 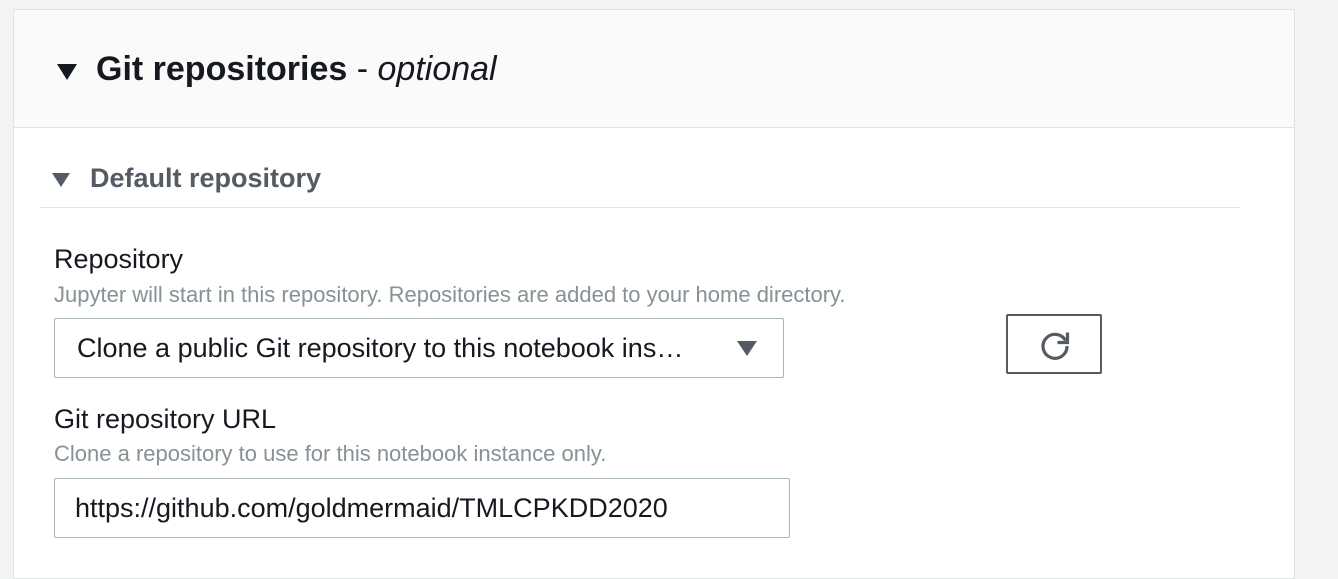 I want to click on git-url-input, so click(x=422, y=508).